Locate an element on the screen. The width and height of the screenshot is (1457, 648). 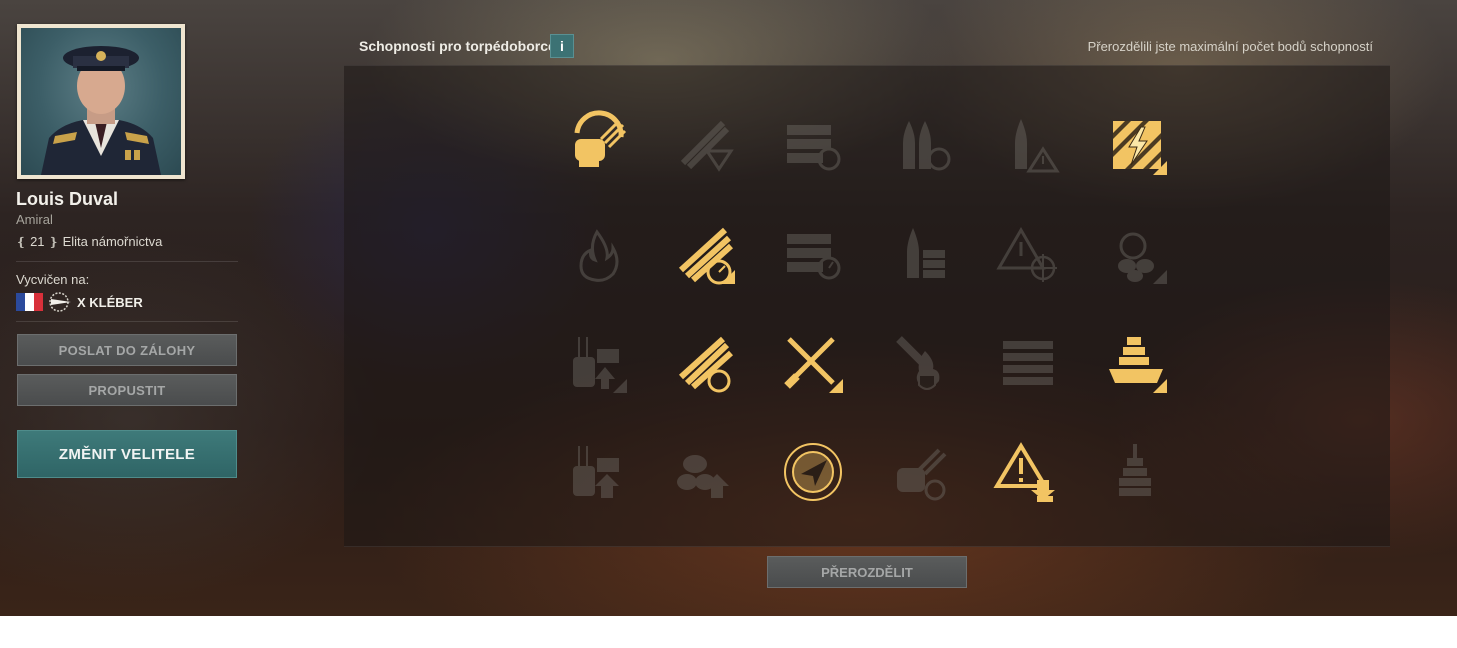
battery-upgrade-icon is located at coordinates (597, 472).